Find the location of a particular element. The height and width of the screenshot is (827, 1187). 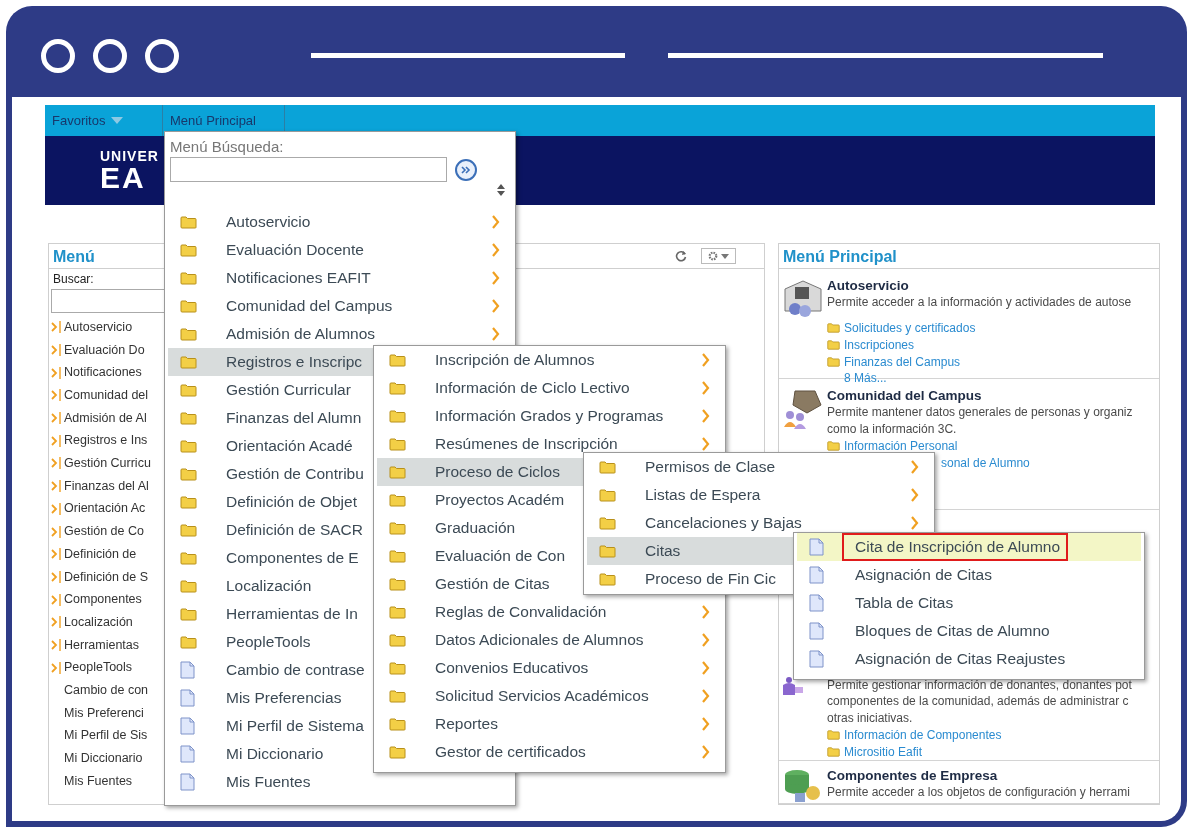

section-description: Permite mantener datos generales de personas y organiz is located at coordinates (980, 412).